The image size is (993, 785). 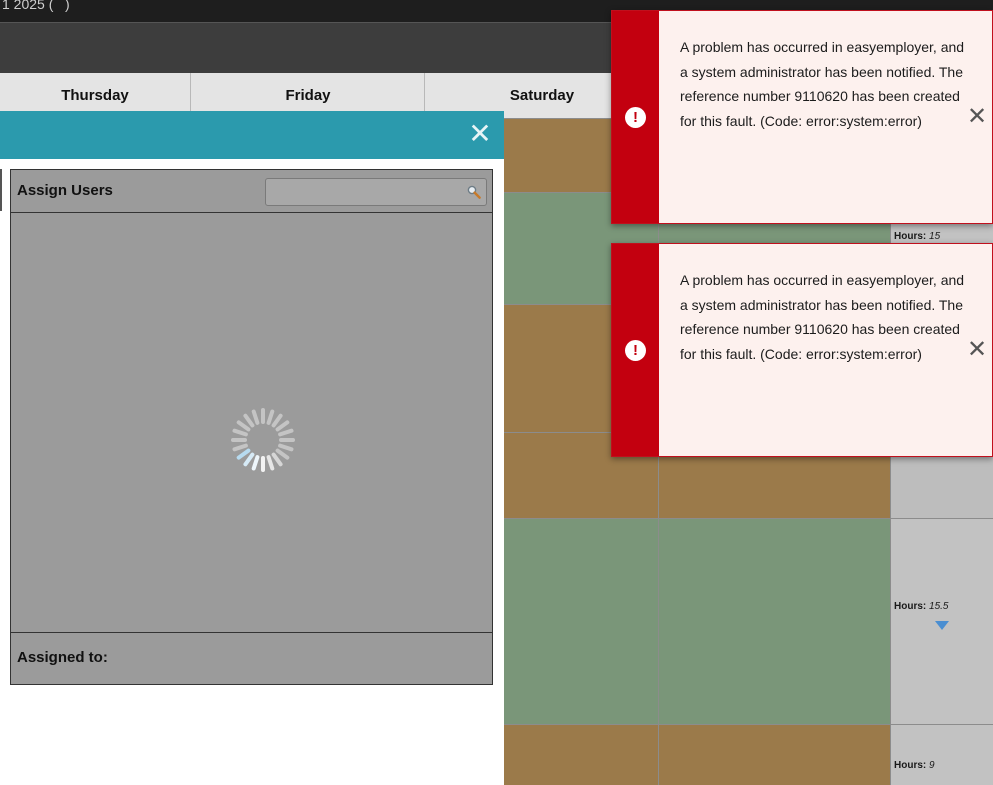 I want to click on hours-total: Hours: 15, so click(x=917, y=236).